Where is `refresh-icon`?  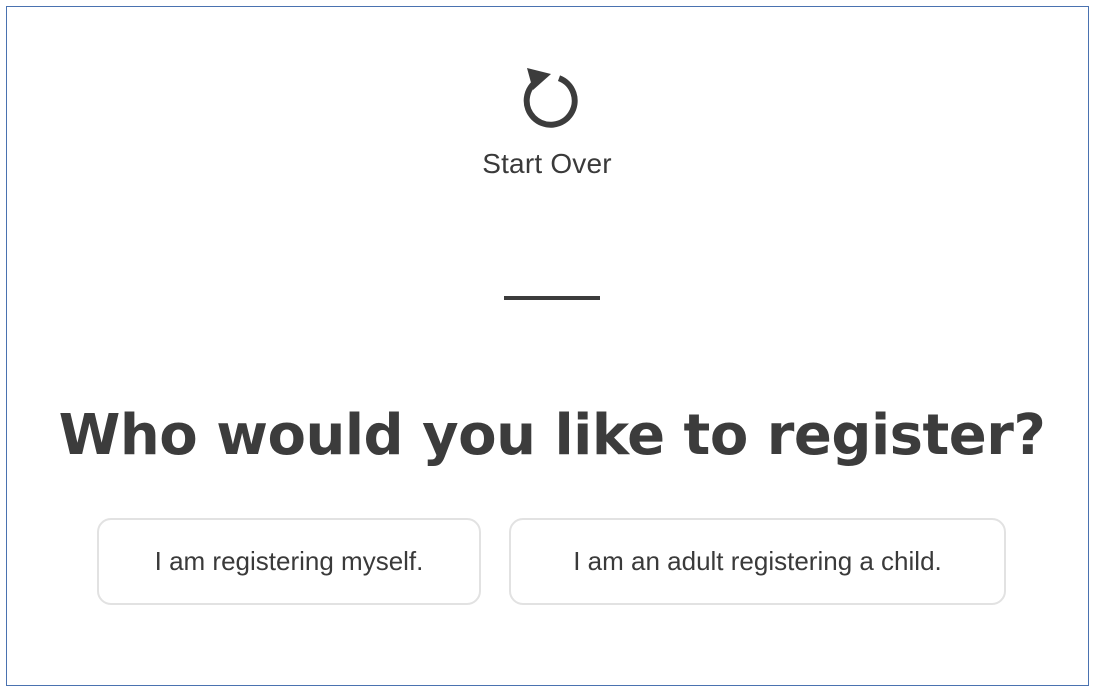 refresh-icon is located at coordinates (550, 98).